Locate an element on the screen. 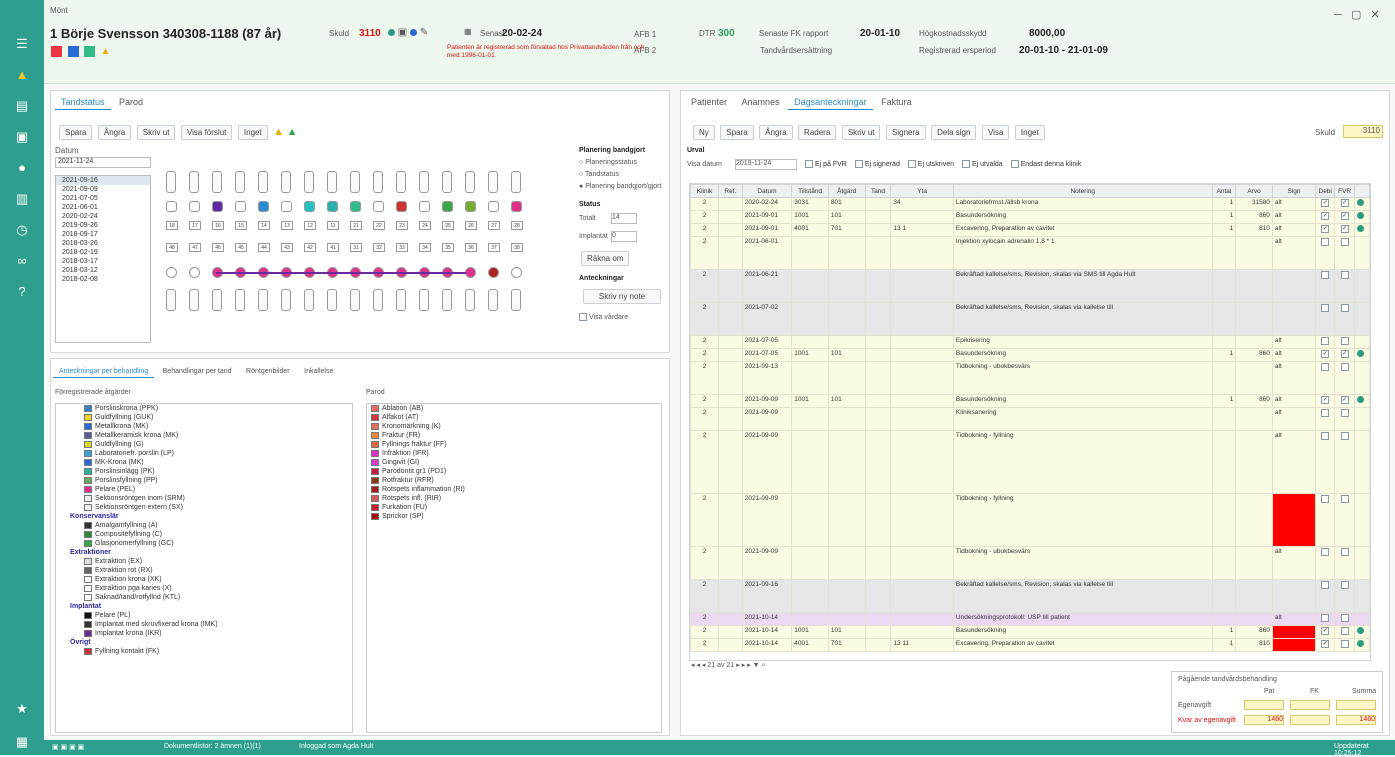 This screenshot has height=757, width=1395. visa-button: Visa is located at coordinates (995, 132).